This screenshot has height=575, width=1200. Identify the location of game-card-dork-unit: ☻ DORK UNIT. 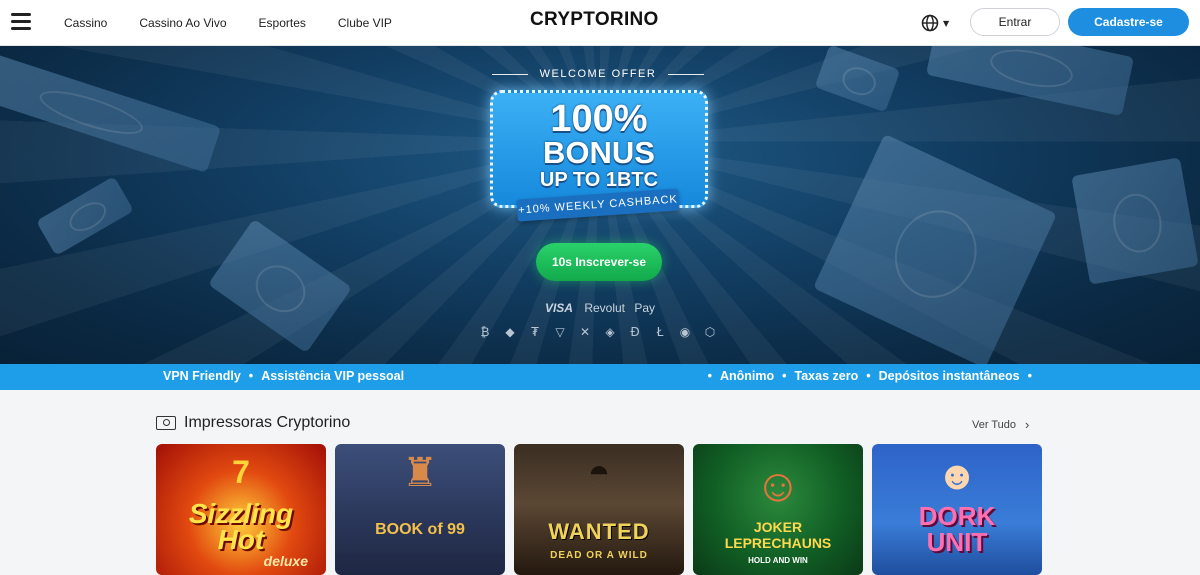
(957, 509).